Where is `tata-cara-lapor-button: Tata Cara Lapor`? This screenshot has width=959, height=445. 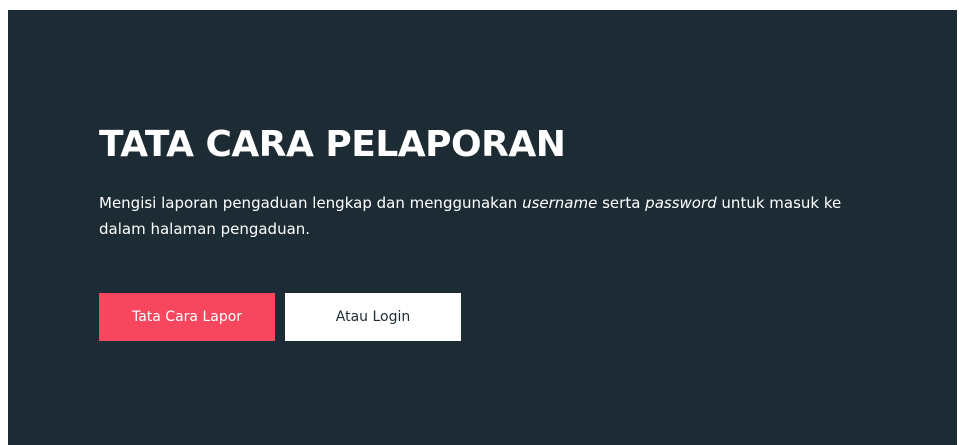
tata-cara-lapor-button: Tata Cara Lapor is located at coordinates (187, 317).